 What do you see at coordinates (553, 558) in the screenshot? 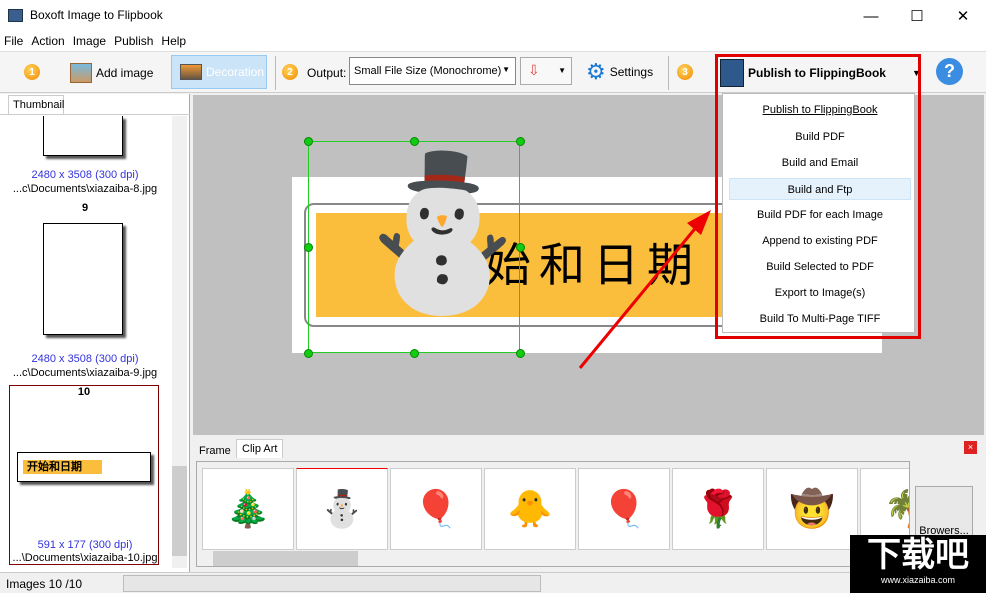
I see `clipart-scrollbar` at bounding box center [553, 558].